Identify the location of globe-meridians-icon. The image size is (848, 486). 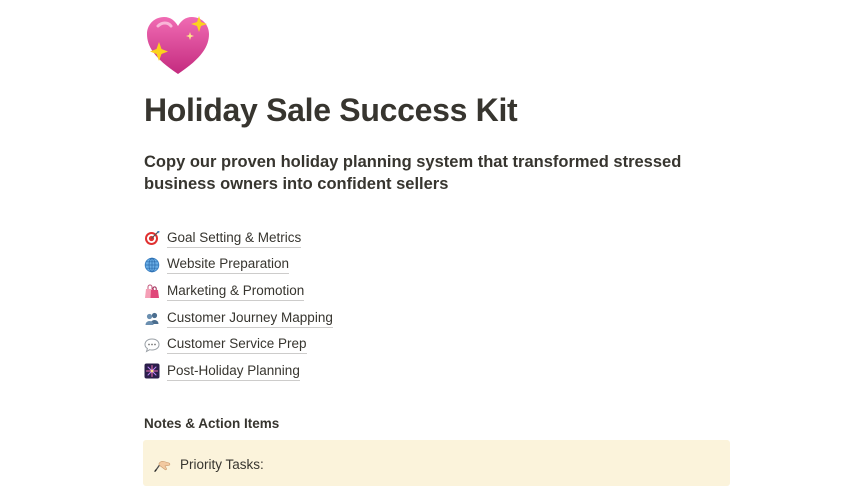
(152, 265).